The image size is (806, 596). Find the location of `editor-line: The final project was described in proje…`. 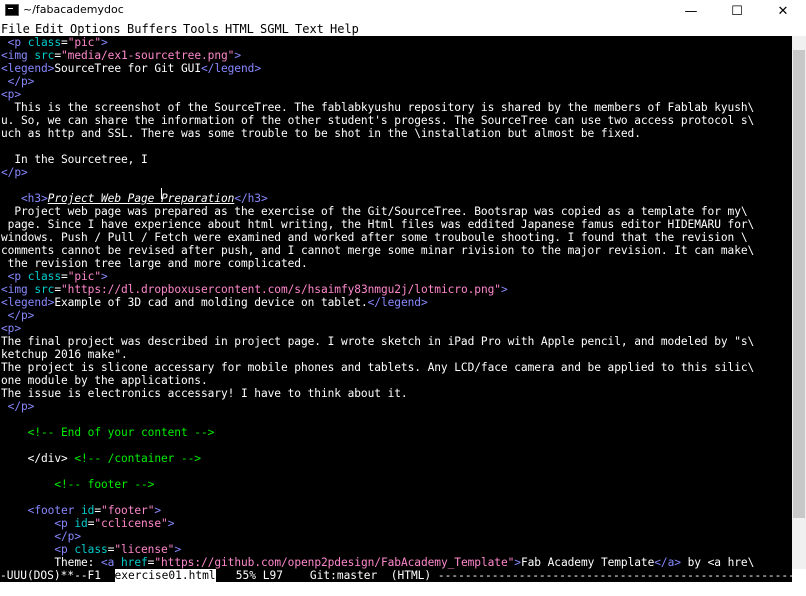

editor-line: The final project was described in proje… is located at coordinates (378, 341).